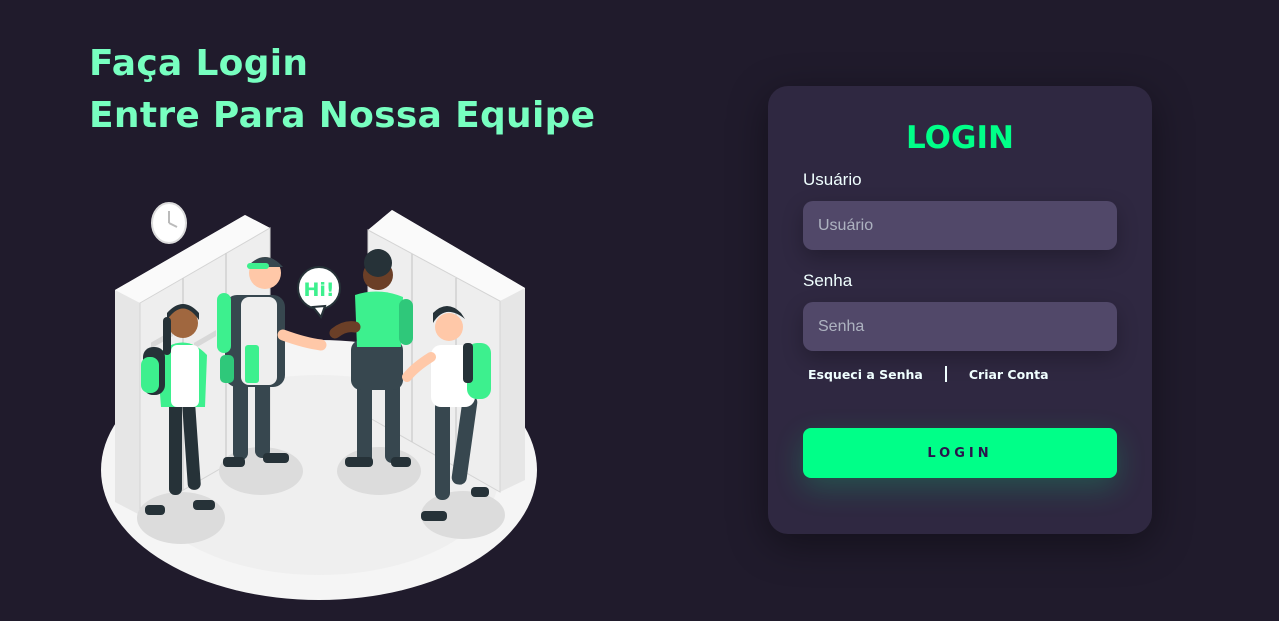 The image size is (1279, 621). I want to click on account-links: Esqueci a Senha Criar Conta, so click(928, 374).